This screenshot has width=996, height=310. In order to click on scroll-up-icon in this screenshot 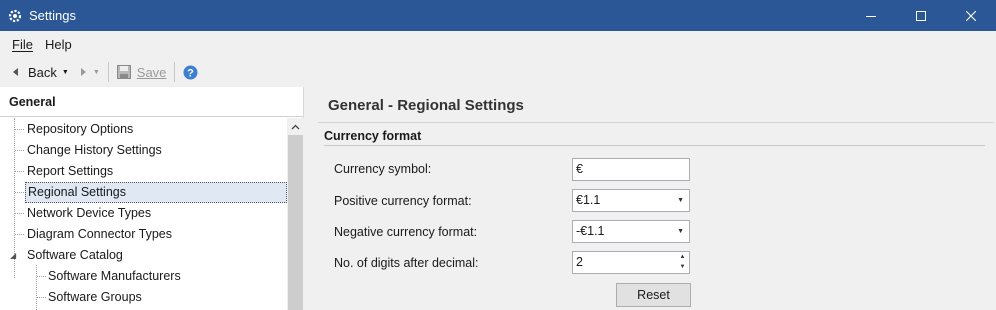, I will do `click(295, 126)`.